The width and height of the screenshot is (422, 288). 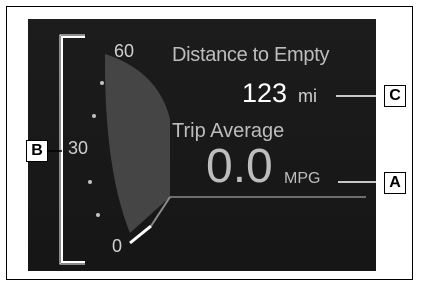 I want to click on trip-average-value: 0.0, so click(x=239, y=166).